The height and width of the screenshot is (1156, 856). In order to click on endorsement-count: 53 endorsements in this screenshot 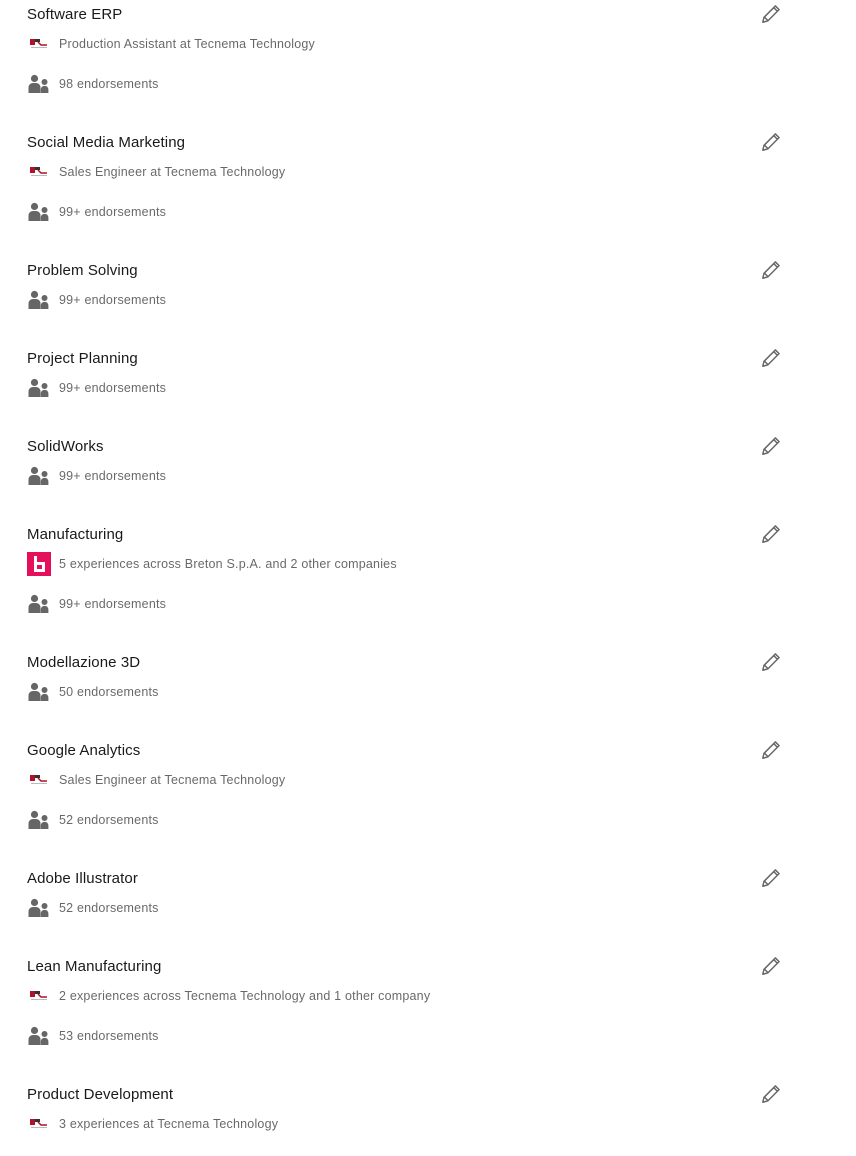, I will do `click(109, 1036)`.